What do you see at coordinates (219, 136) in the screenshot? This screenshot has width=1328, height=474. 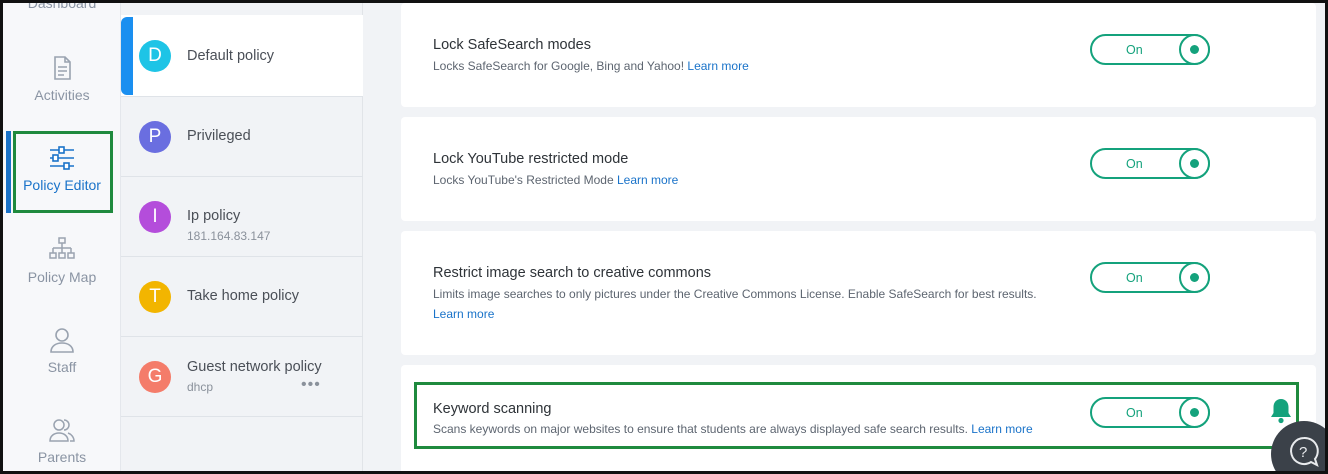 I see `policy-name: Privileged` at bounding box center [219, 136].